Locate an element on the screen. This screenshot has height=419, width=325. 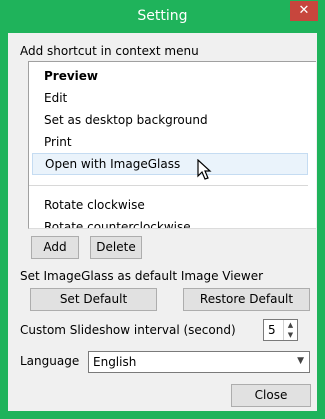
language-label: Language is located at coordinates (50, 361).